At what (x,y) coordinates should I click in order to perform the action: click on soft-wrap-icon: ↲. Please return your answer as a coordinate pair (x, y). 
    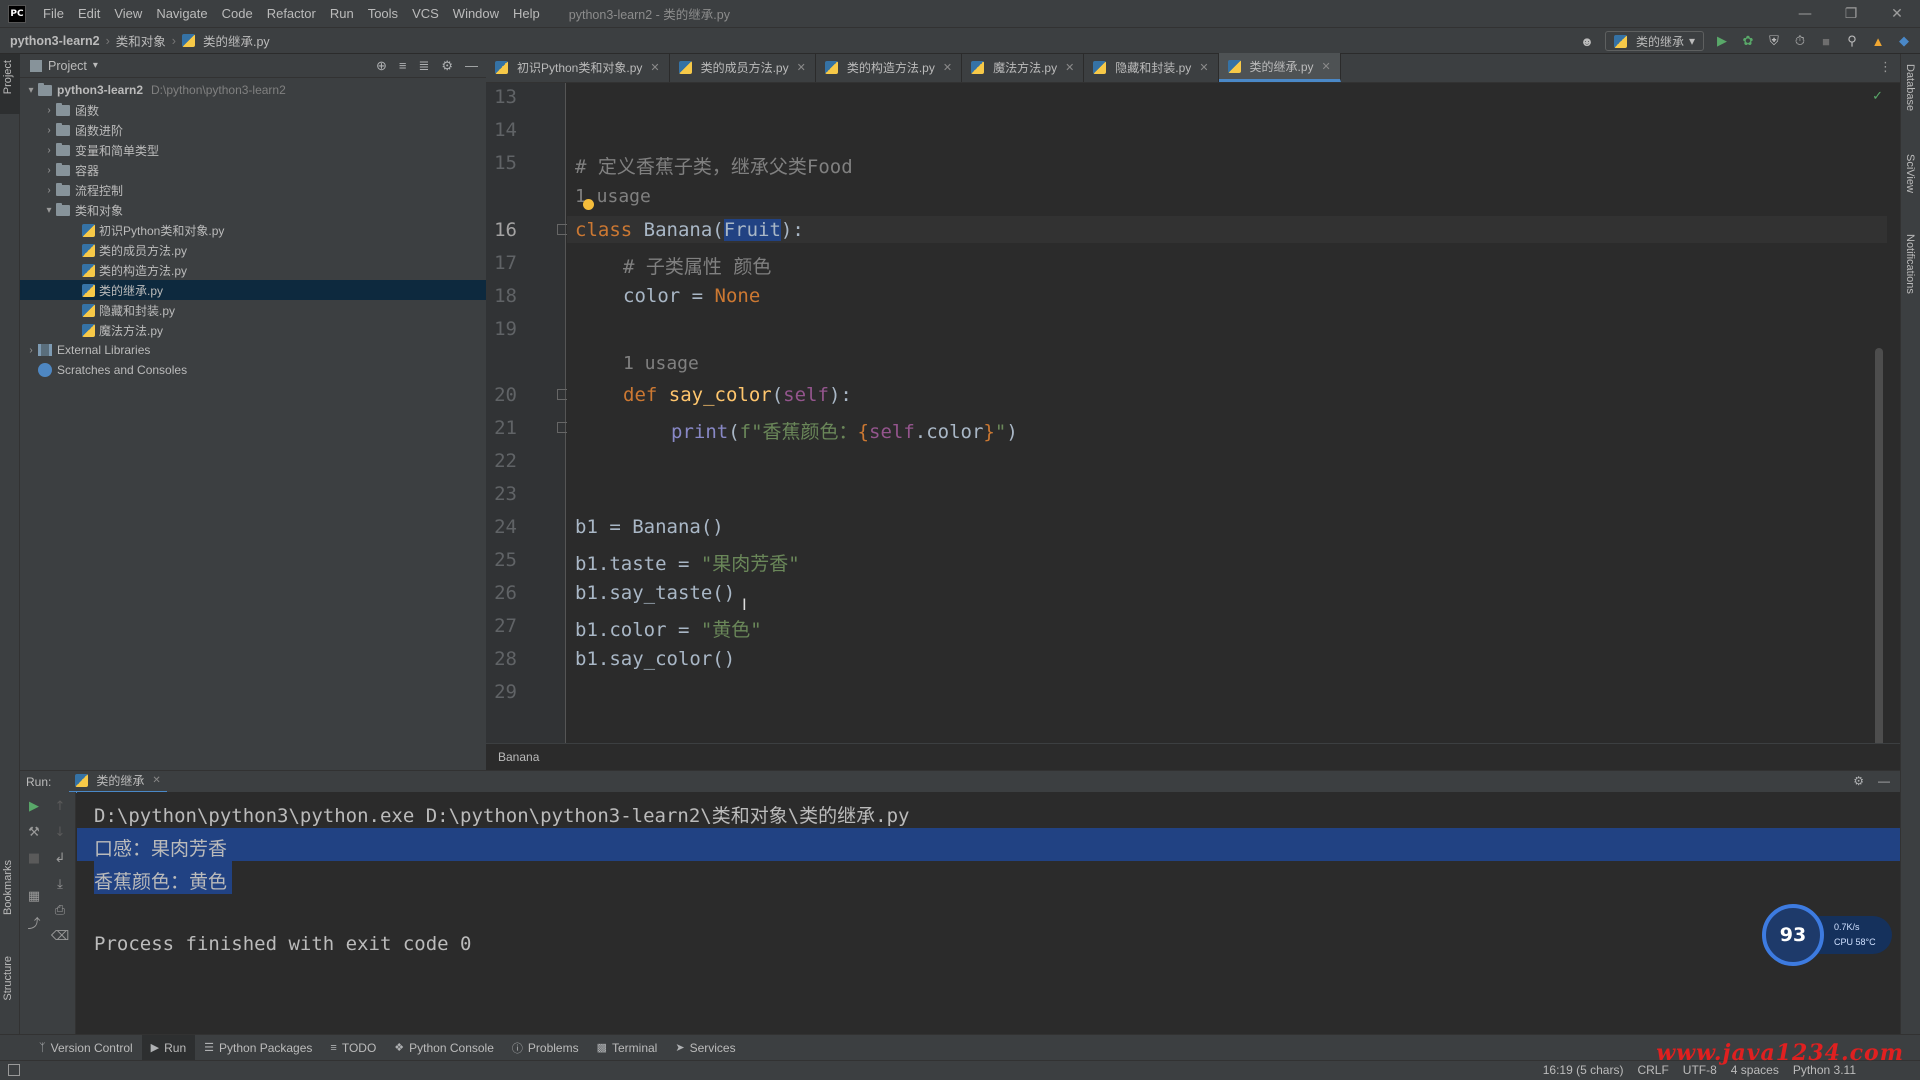
    Looking at the image, I should click on (60, 858).